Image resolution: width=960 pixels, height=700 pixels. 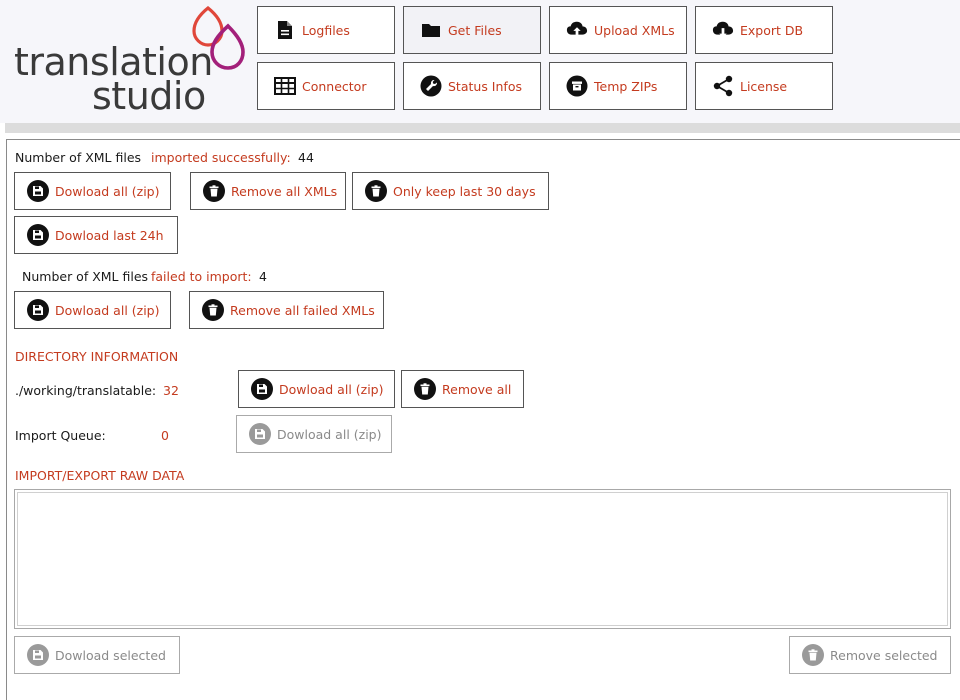 What do you see at coordinates (149, 96) in the screenshot?
I see `logo-text-studio: studio` at bounding box center [149, 96].